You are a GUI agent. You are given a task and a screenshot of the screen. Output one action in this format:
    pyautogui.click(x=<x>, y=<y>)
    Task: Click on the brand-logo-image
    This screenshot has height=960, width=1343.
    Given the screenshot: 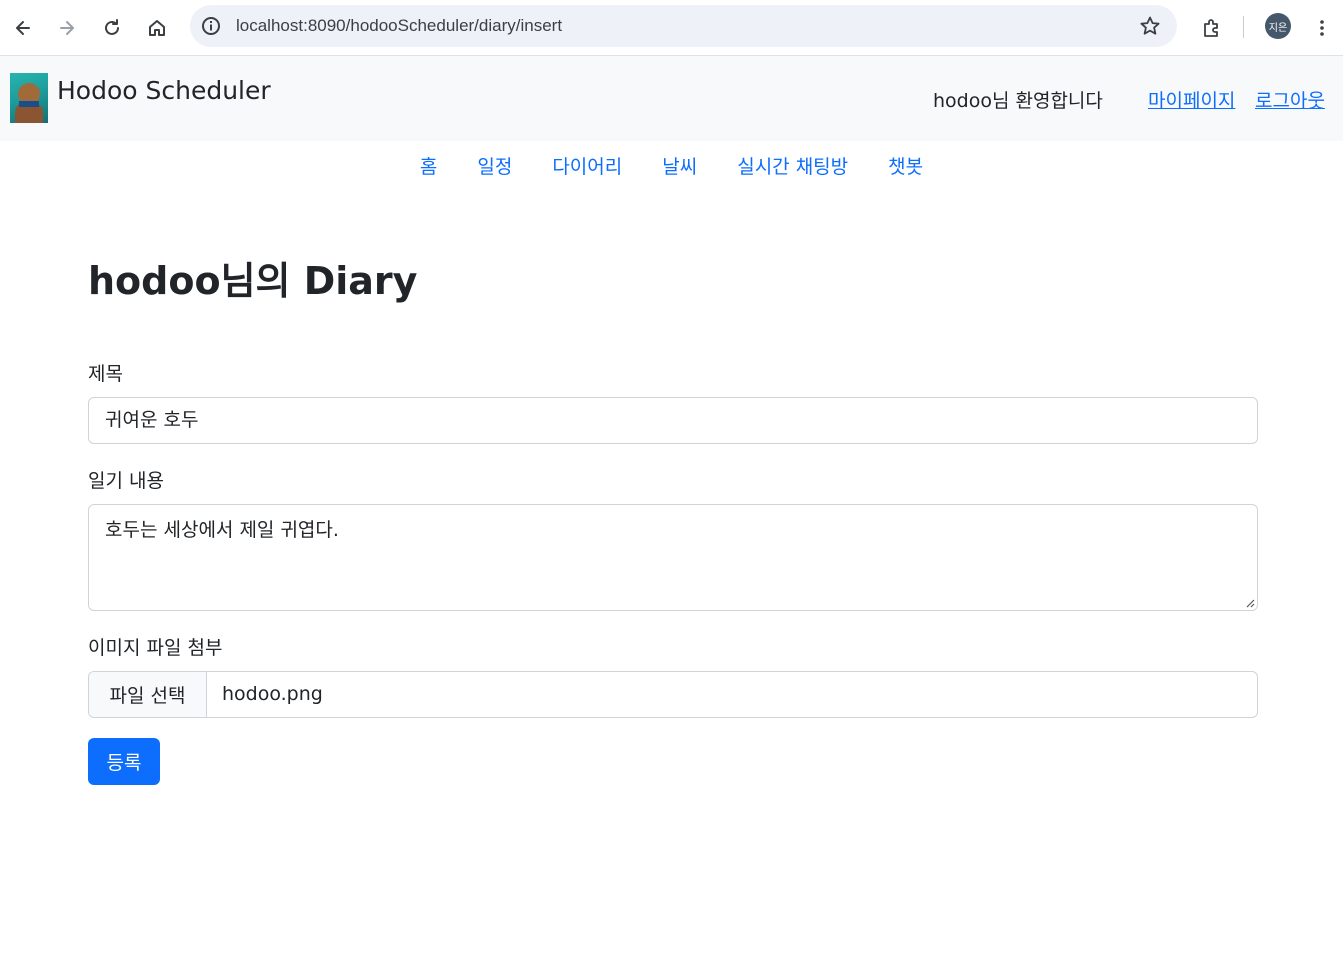 What is the action you would take?
    pyautogui.click(x=29, y=98)
    